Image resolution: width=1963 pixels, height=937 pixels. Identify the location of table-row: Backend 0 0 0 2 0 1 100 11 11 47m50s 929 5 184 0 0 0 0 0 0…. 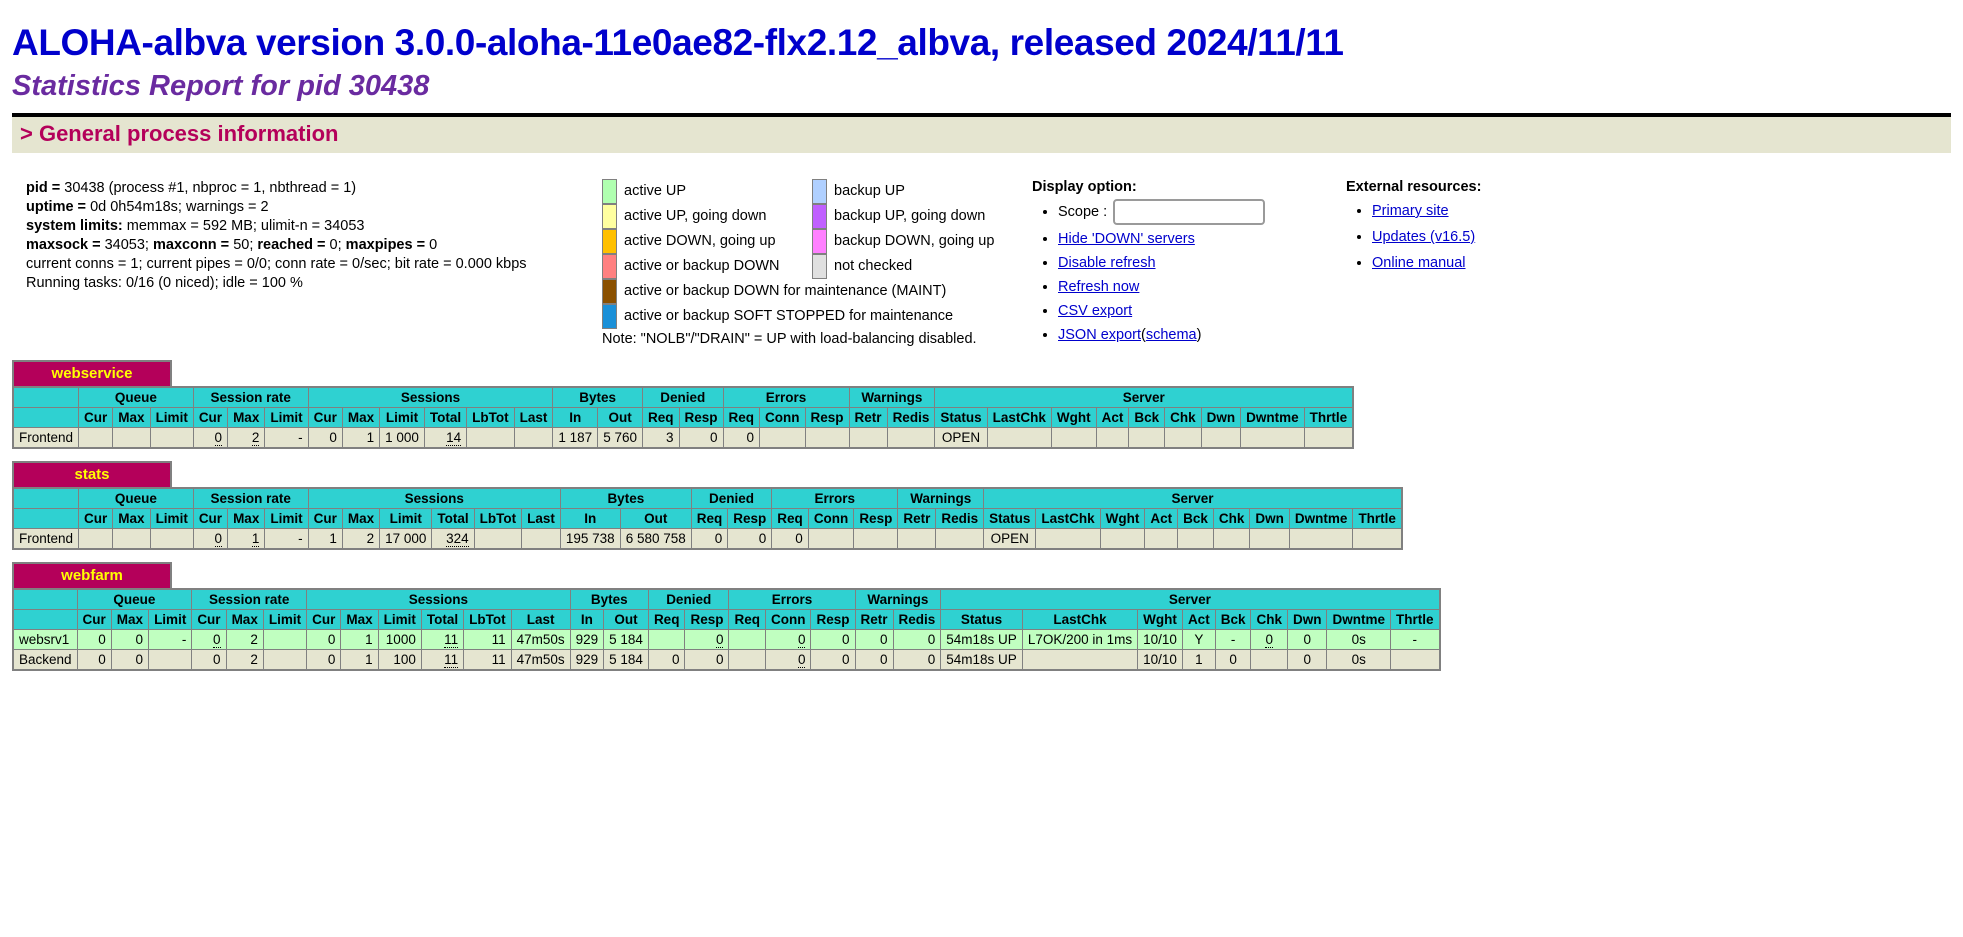
(726, 660).